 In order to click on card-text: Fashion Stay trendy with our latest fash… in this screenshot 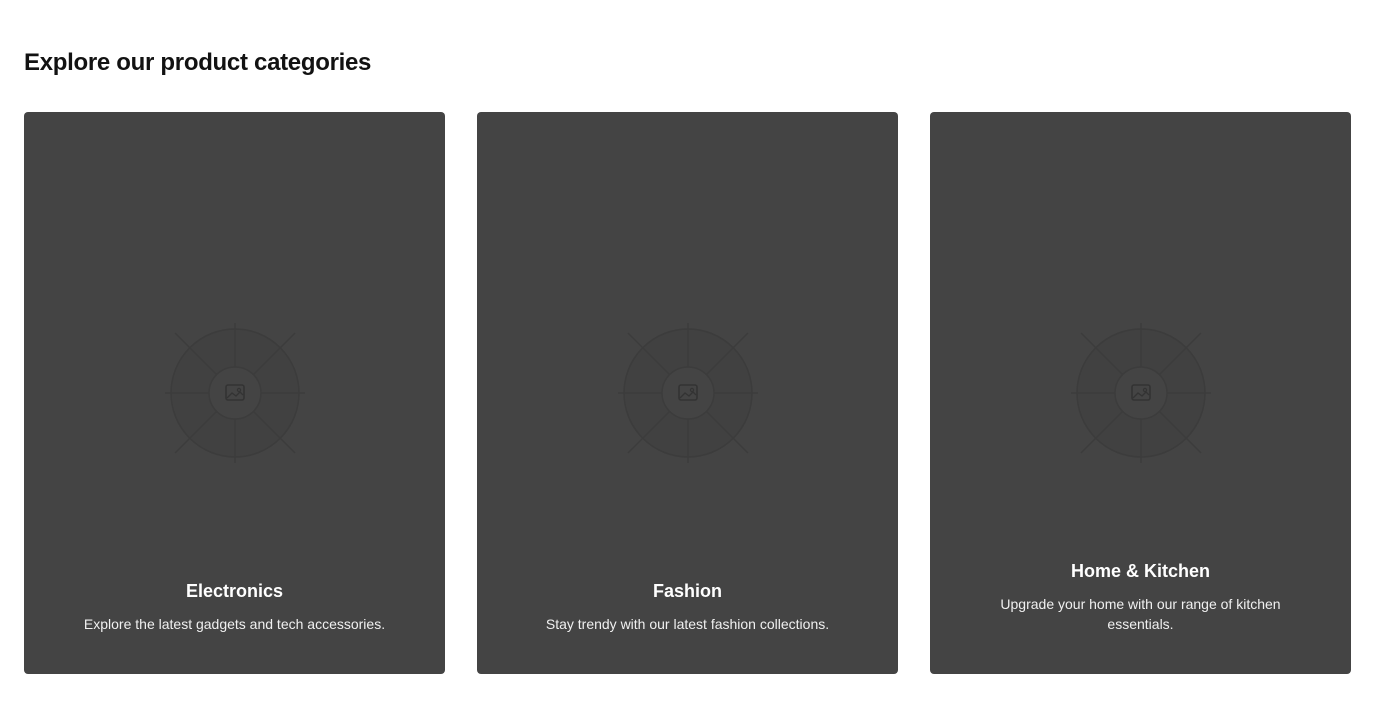, I will do `click(687, 606)`.